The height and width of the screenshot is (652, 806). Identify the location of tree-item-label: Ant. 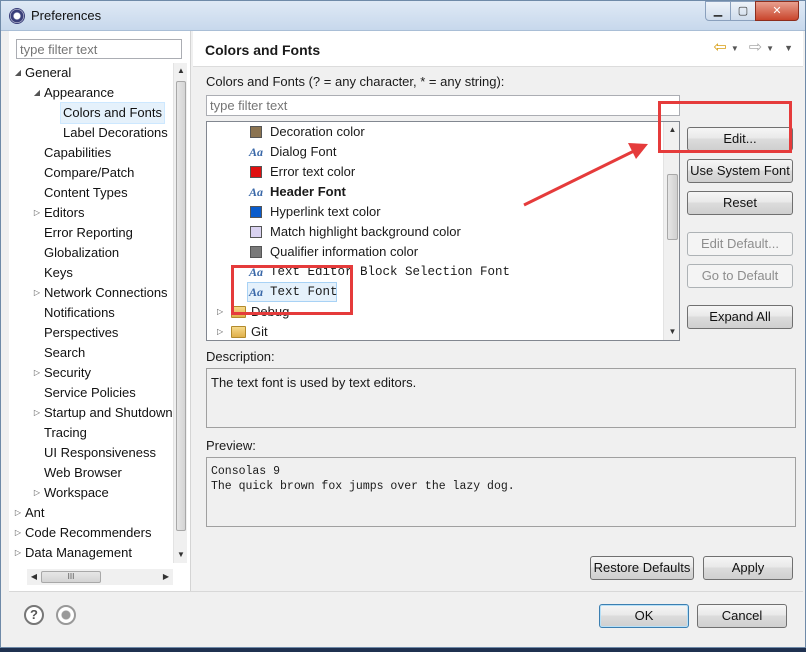
(35, 512).